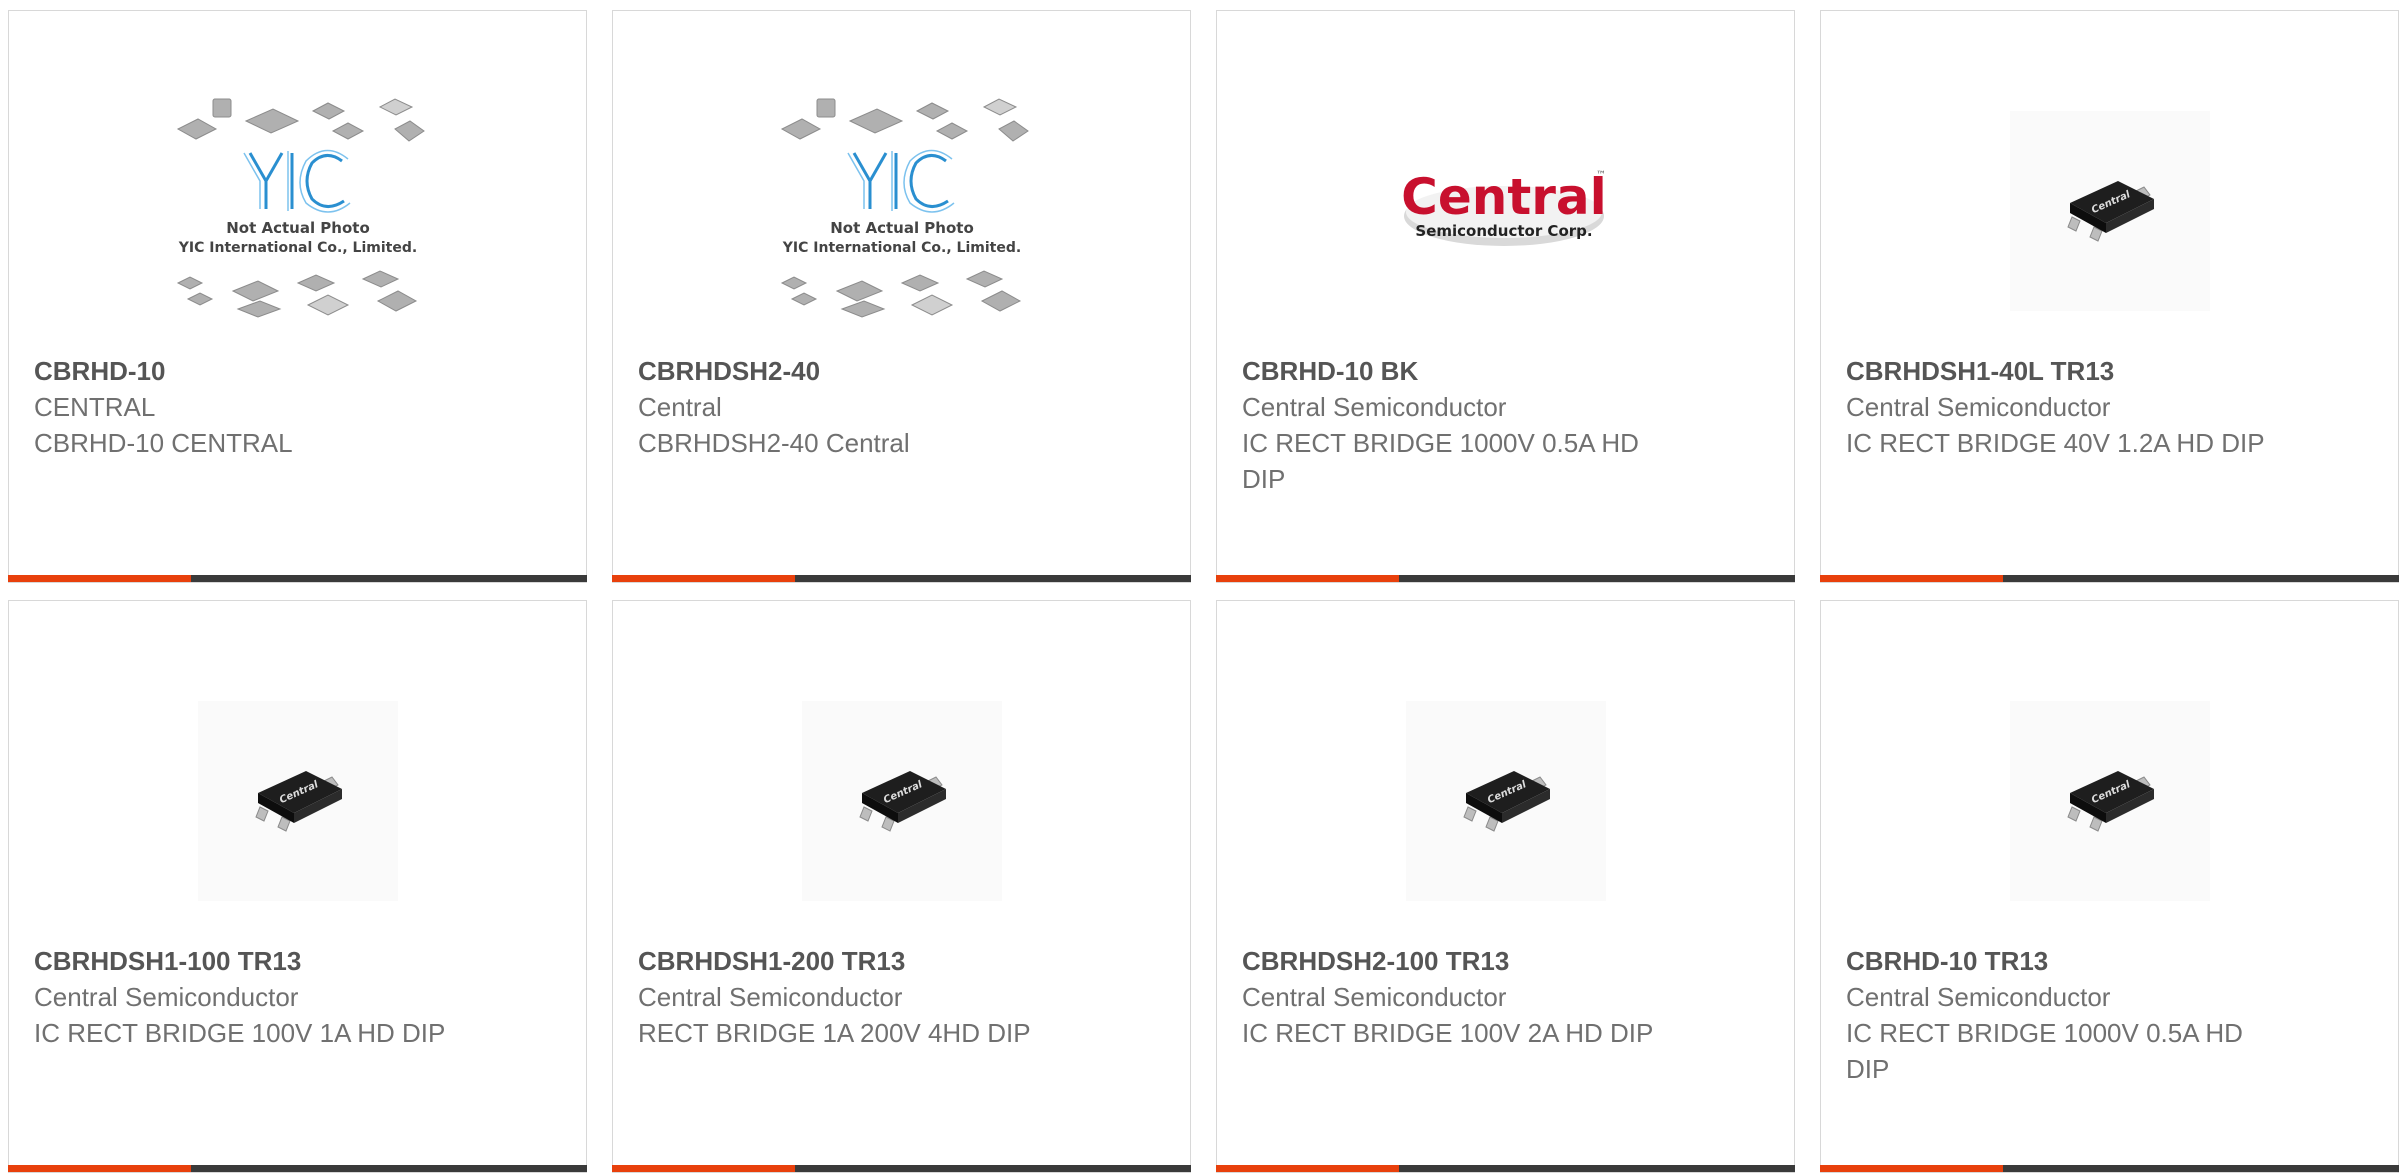  I want to click on part-number: CBRHDSH1-100 TR13, so click(244, 961).